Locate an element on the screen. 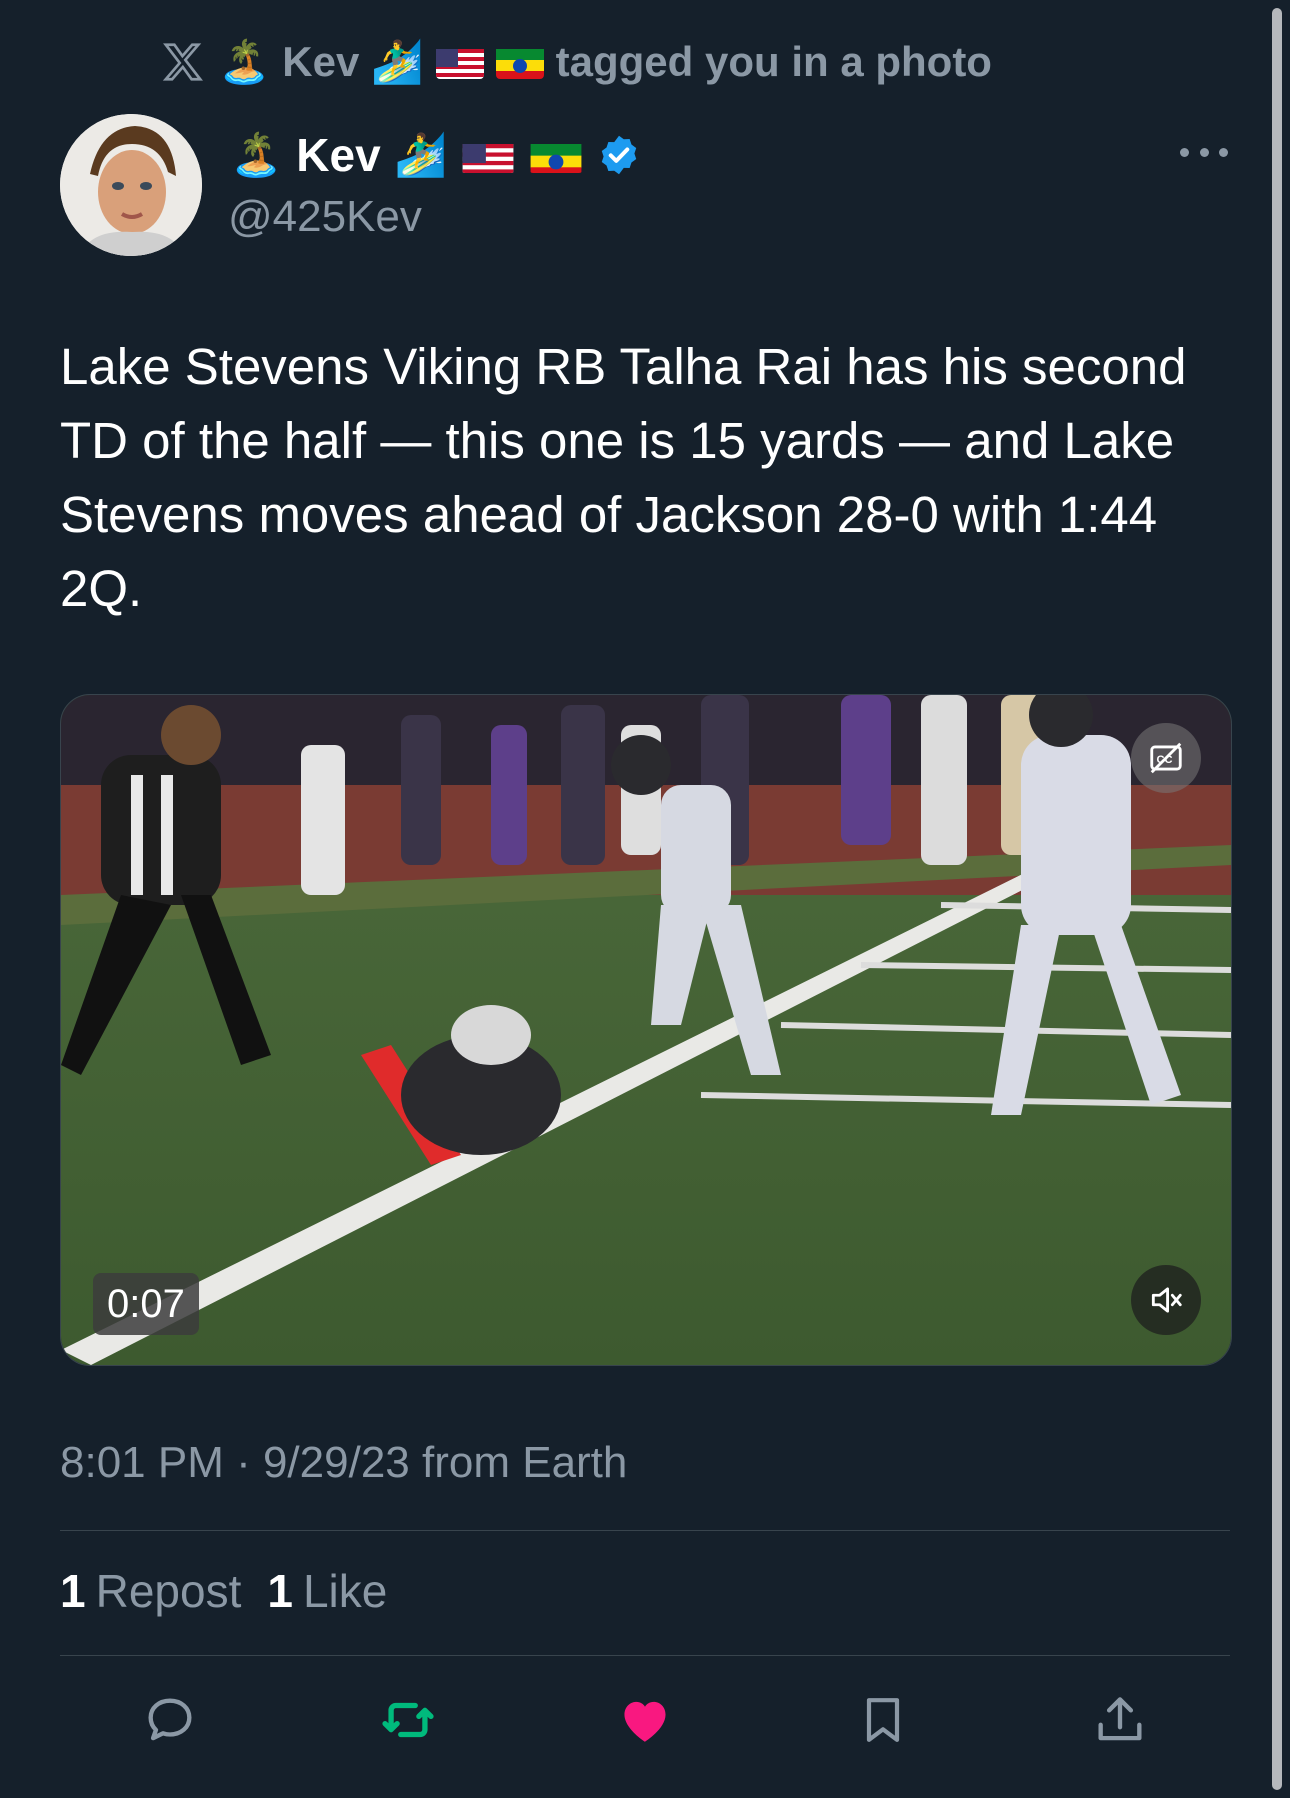 The image size is (1290, 1798). reposts-label: Repost is located at coordinates (168, 1591).